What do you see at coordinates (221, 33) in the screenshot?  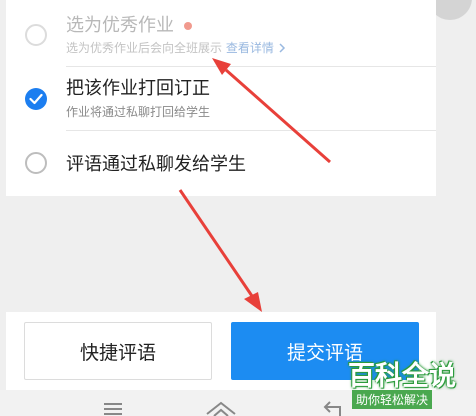 I see `option-excellent-homework: 选为优秀作业 选为优秀作业后会向全班展示 查看详情` at bounding box center [221, 33].